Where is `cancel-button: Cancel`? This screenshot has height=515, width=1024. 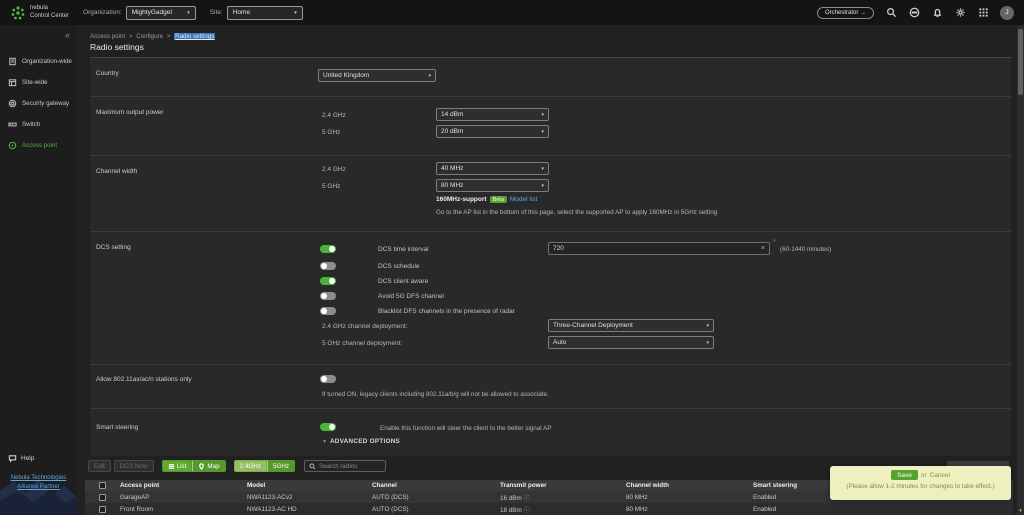
cancel-button: Cancel is located at coordinates (940, 475).